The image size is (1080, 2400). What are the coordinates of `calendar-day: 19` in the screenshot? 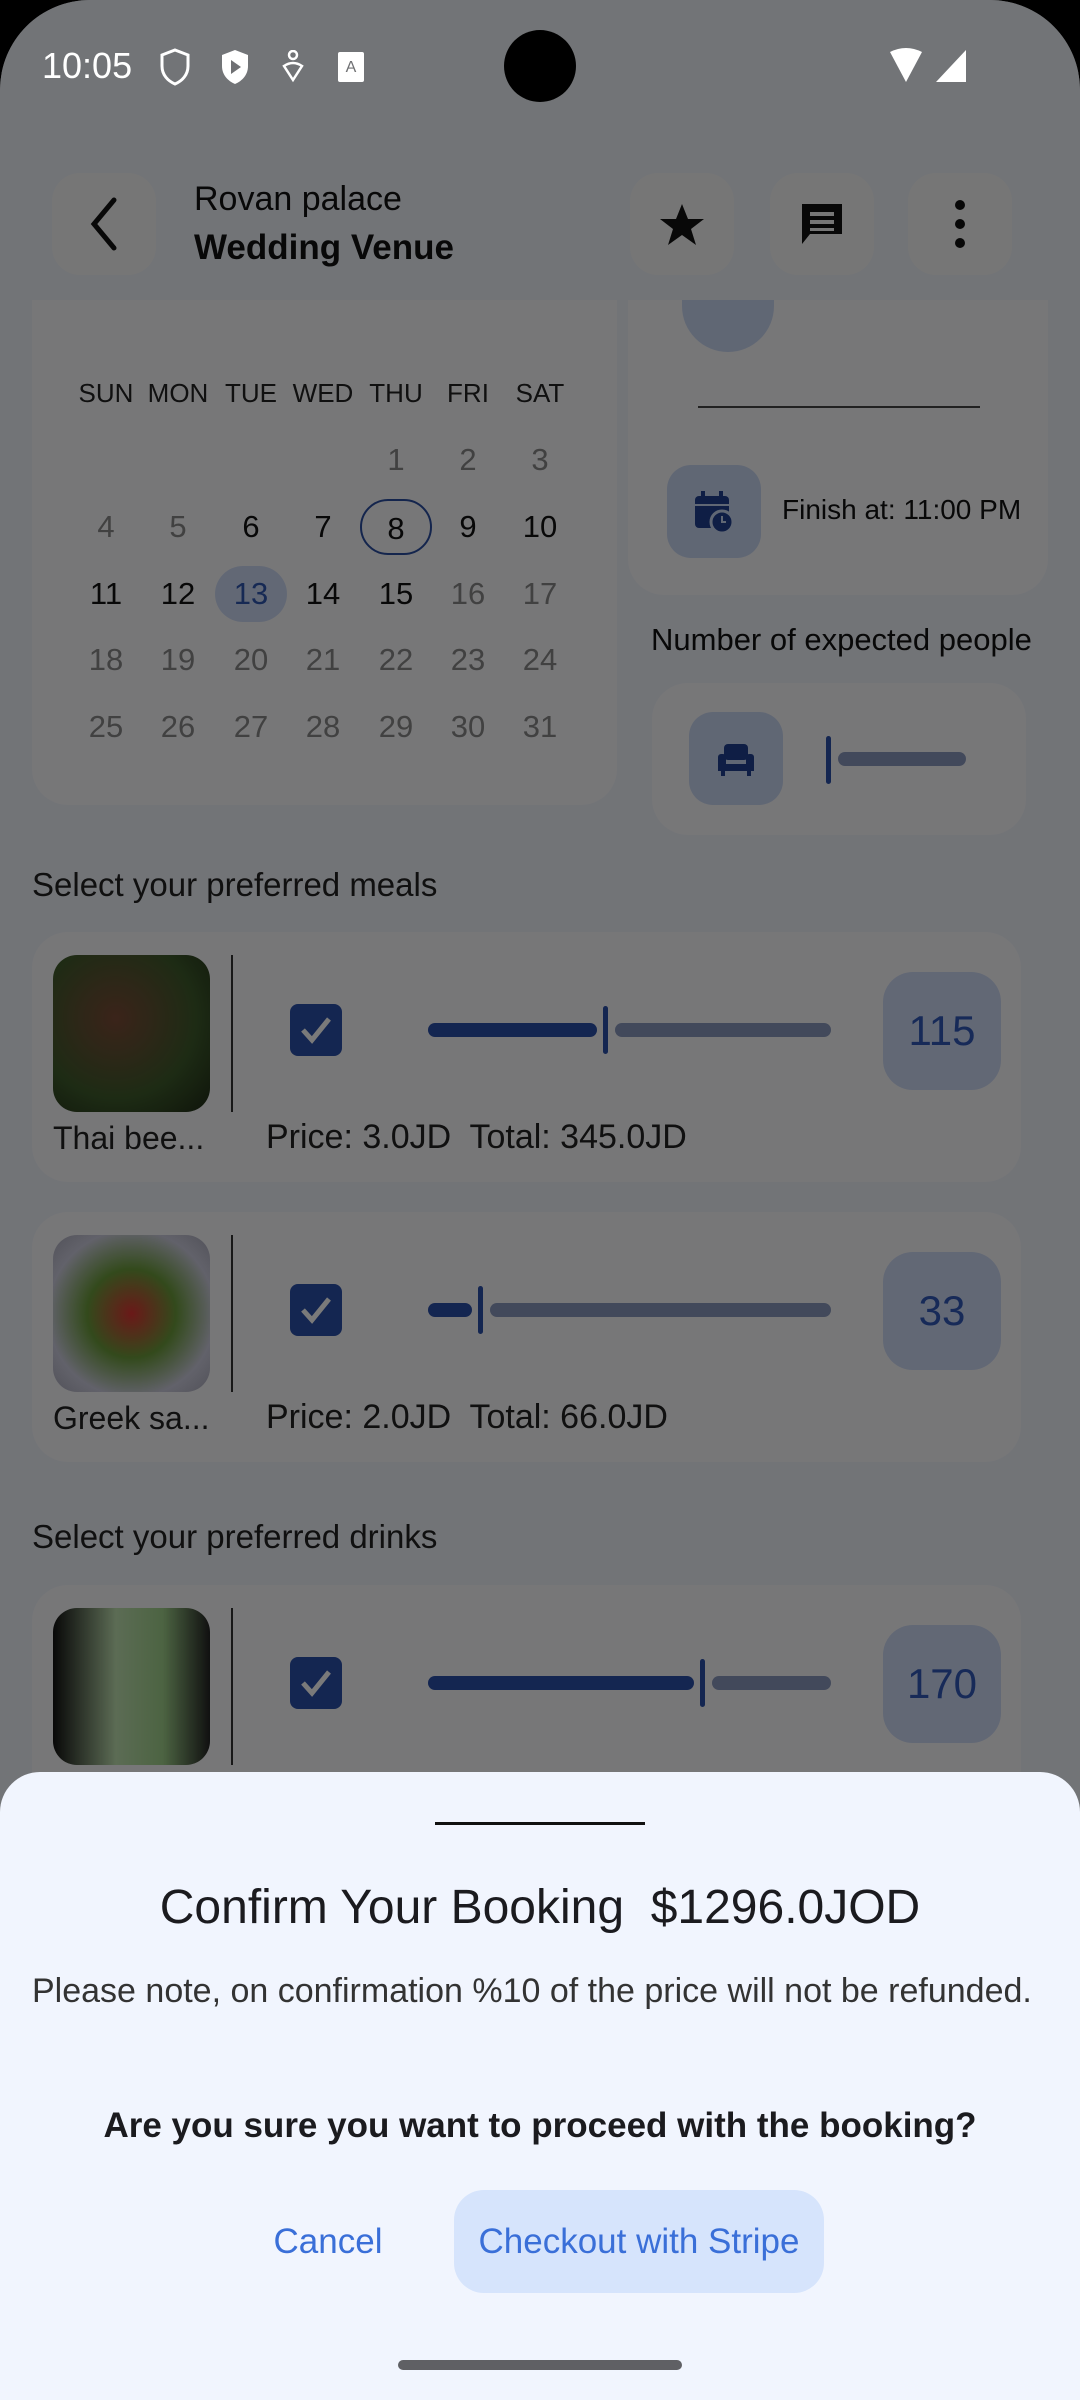 It's located at (178, 659).